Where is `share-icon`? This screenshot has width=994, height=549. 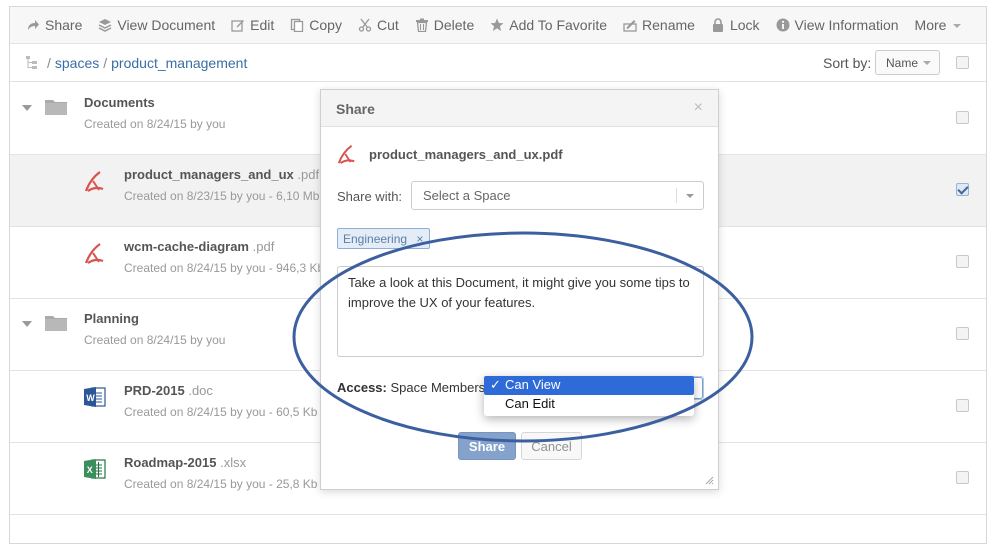 share-icon is located at coordinates (33, 25).